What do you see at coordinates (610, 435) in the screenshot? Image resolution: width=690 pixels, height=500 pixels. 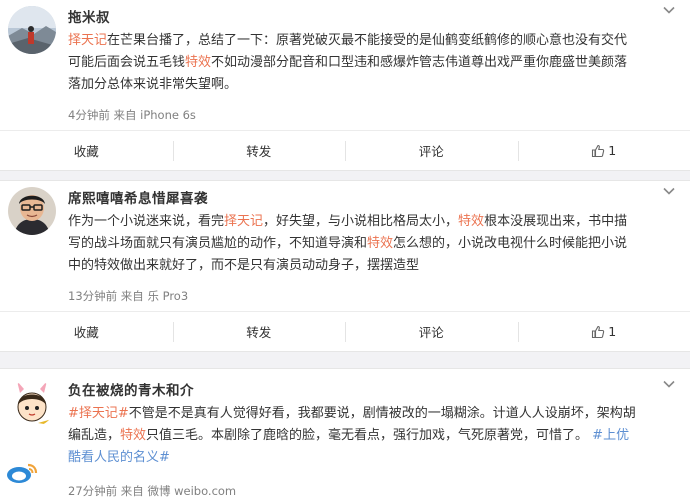 I see `post-text-link: #上优` at bounding box center [610, 435].